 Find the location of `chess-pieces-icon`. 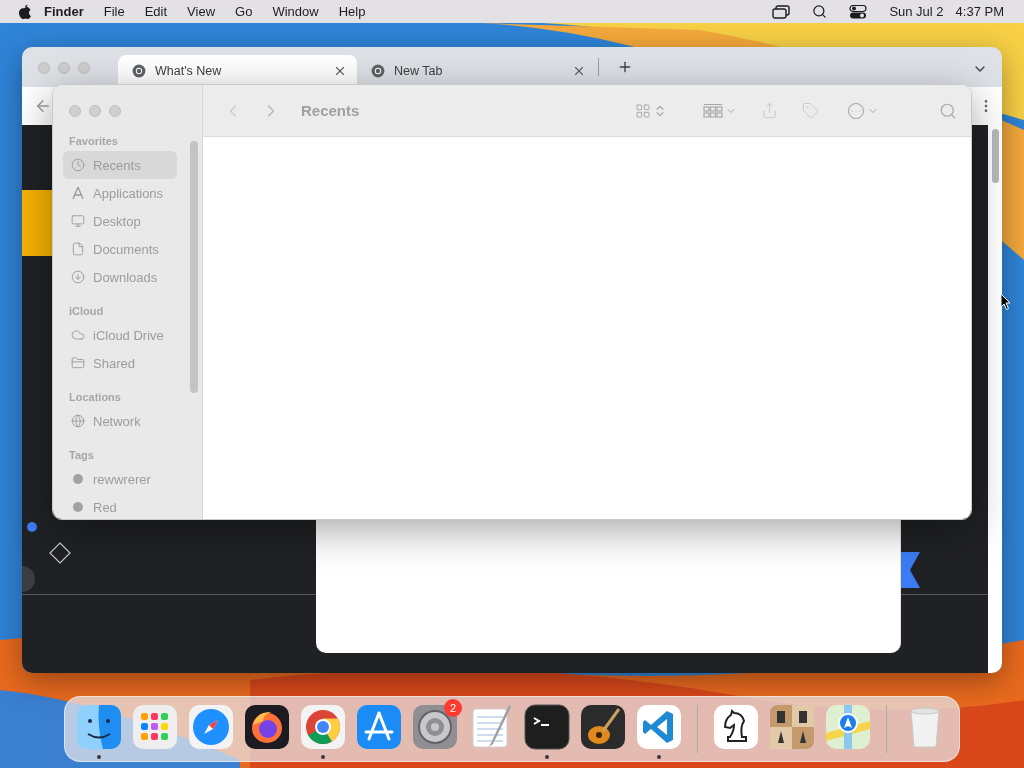

chess-pieces-icon is located at coordinates (792, 727).